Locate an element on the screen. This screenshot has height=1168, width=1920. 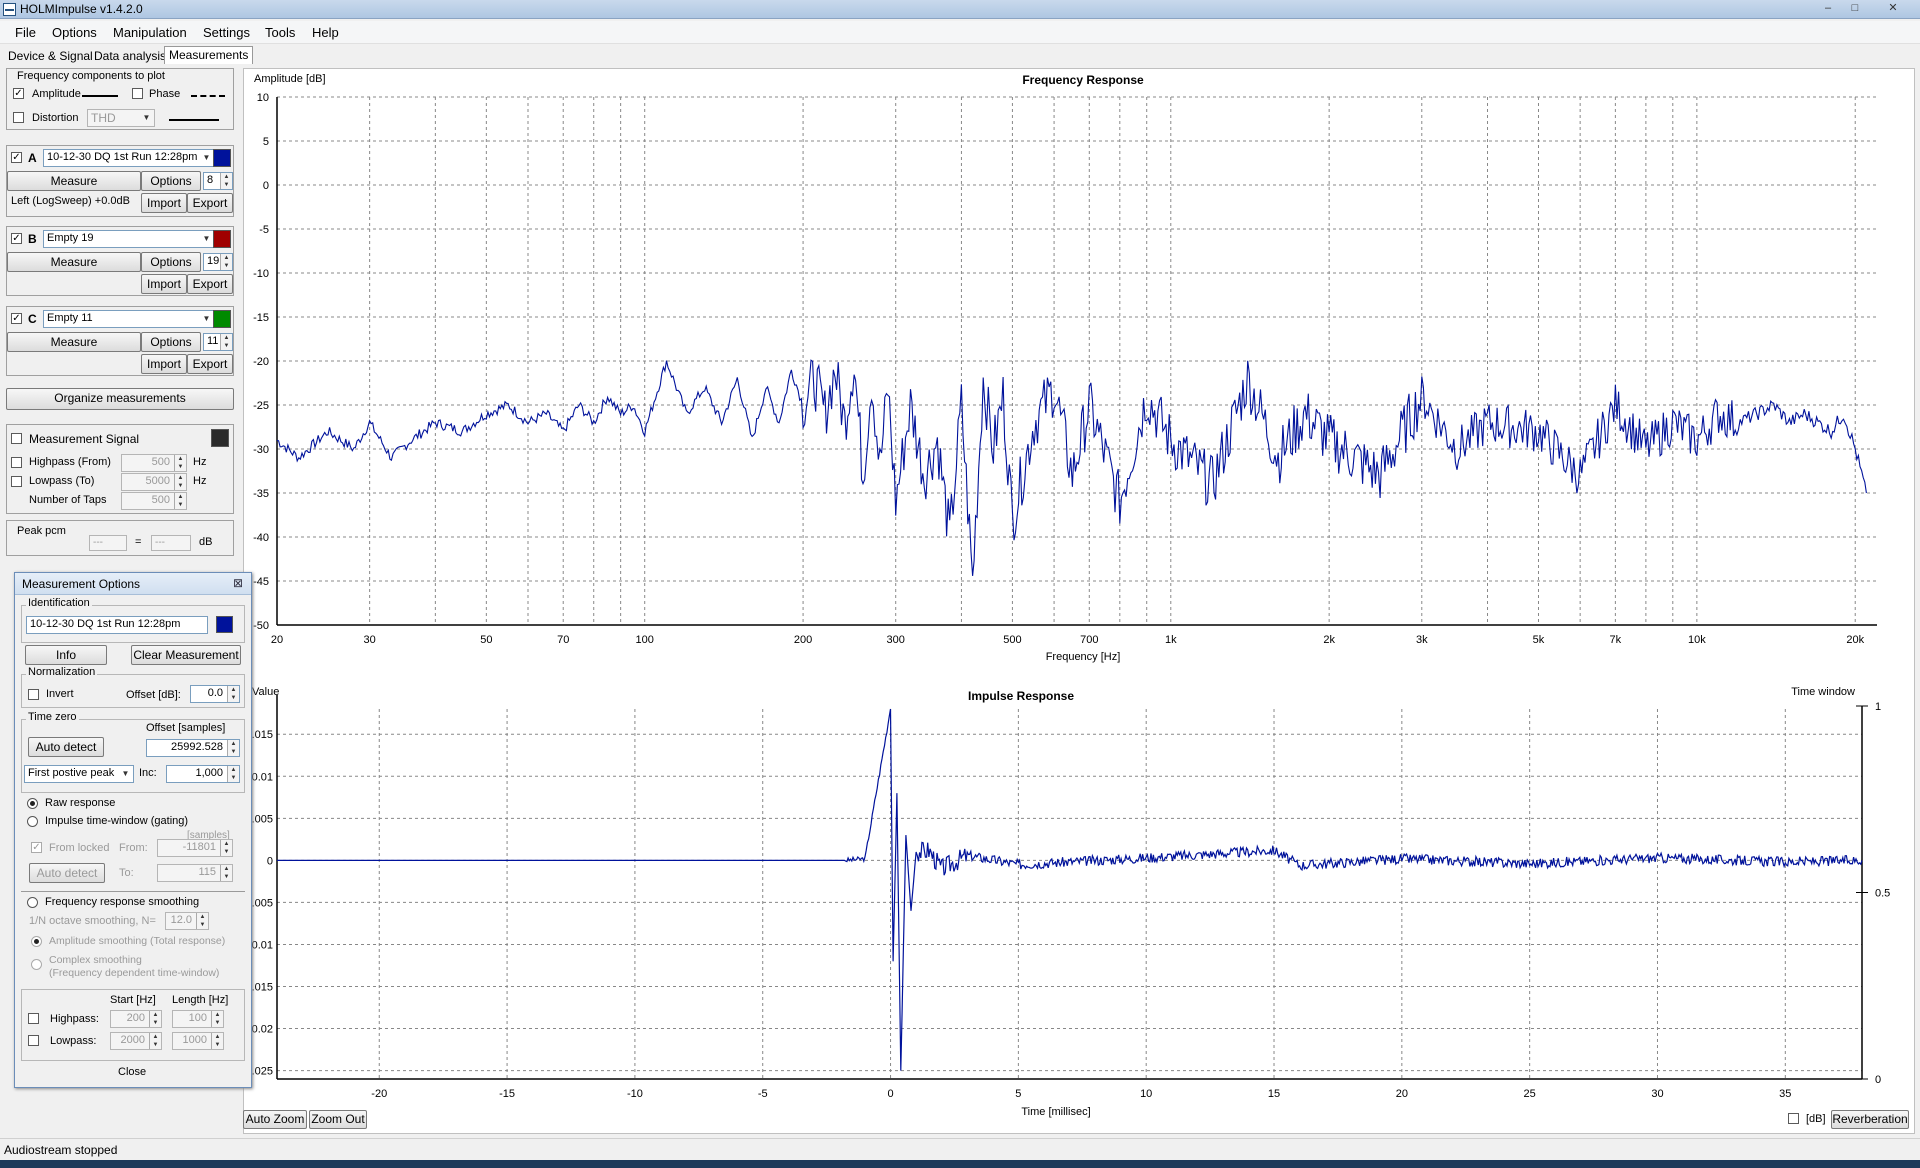
dialog-lowpass-label: Lowpass: is located at coordinates (73, 1041).